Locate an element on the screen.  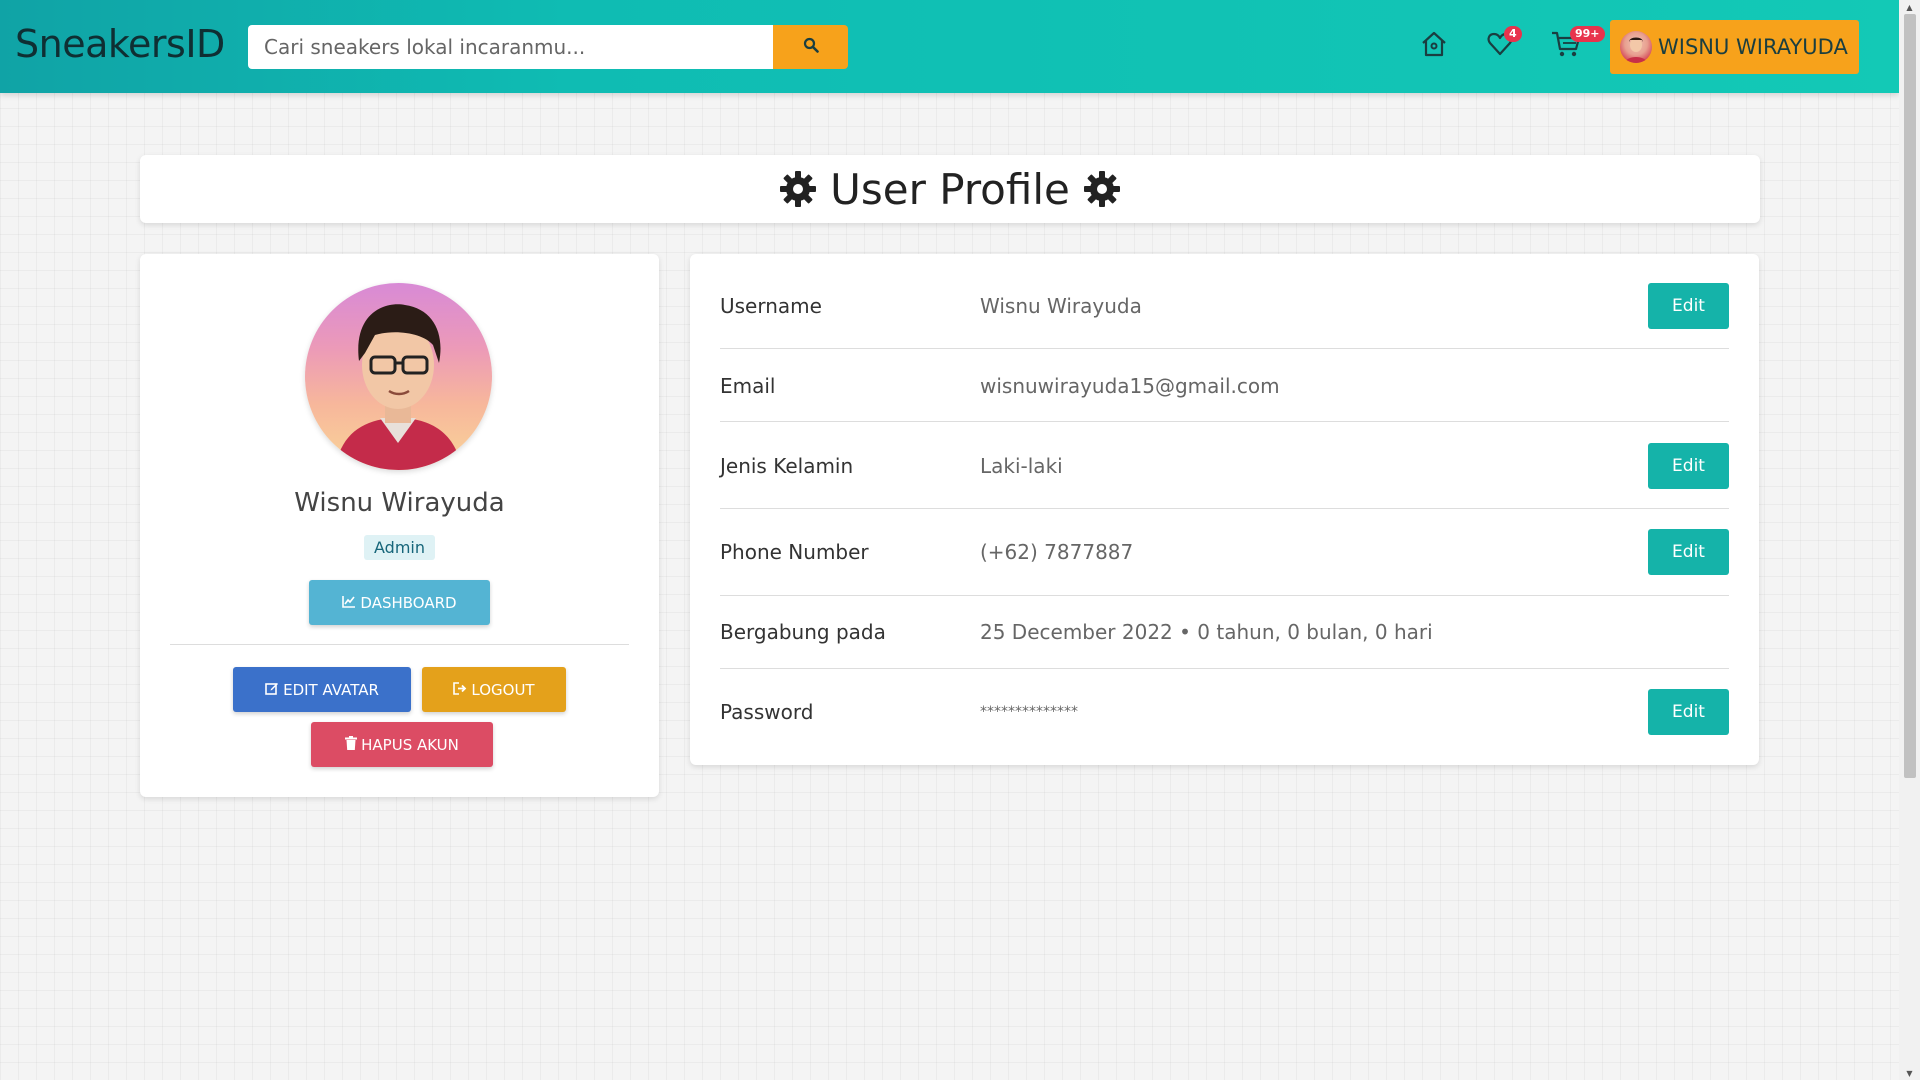
profile-name: Wisnu Wirayuda is located at coordinates (399, 503).